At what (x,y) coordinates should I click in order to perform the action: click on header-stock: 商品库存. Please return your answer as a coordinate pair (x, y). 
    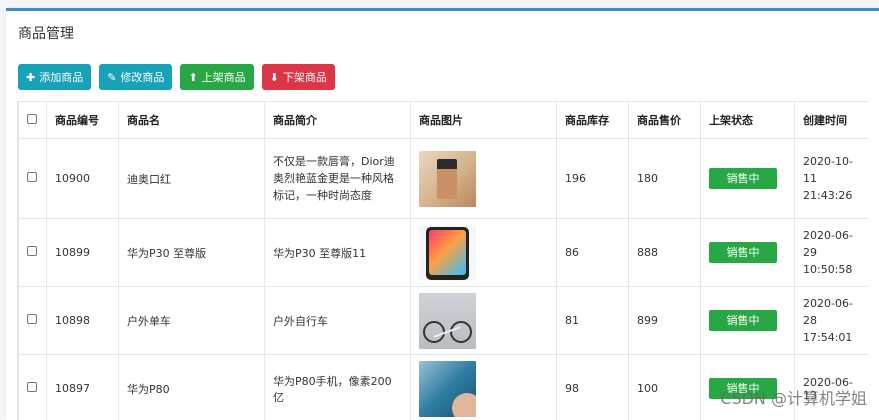
    Looking at the image, I should click on (593, 120).